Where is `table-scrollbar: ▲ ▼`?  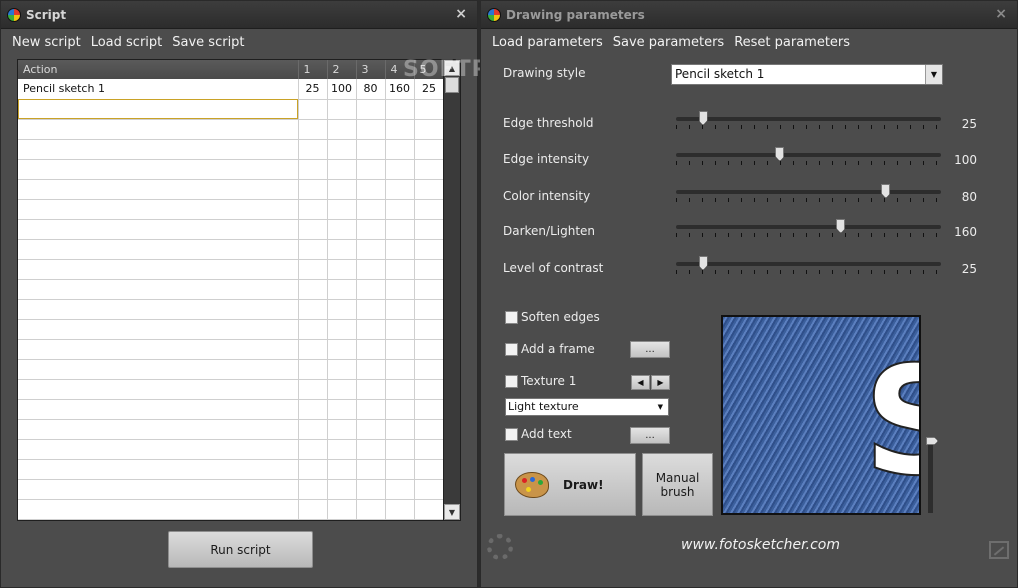 table-scrollbar: ▲ ▼ is located at coordinates (451, 290).